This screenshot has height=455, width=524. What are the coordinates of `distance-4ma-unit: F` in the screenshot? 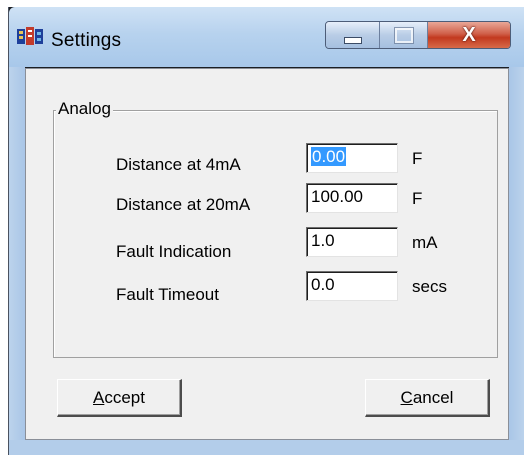 It's located at (417, 158).